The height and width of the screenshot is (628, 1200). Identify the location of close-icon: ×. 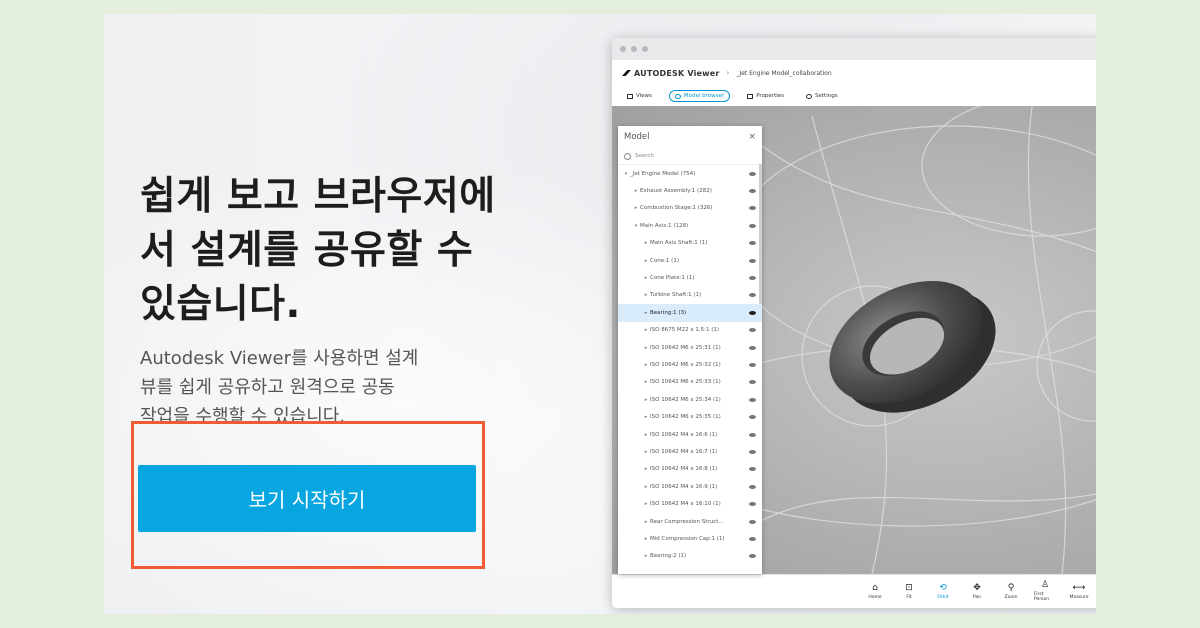
(752, 137).